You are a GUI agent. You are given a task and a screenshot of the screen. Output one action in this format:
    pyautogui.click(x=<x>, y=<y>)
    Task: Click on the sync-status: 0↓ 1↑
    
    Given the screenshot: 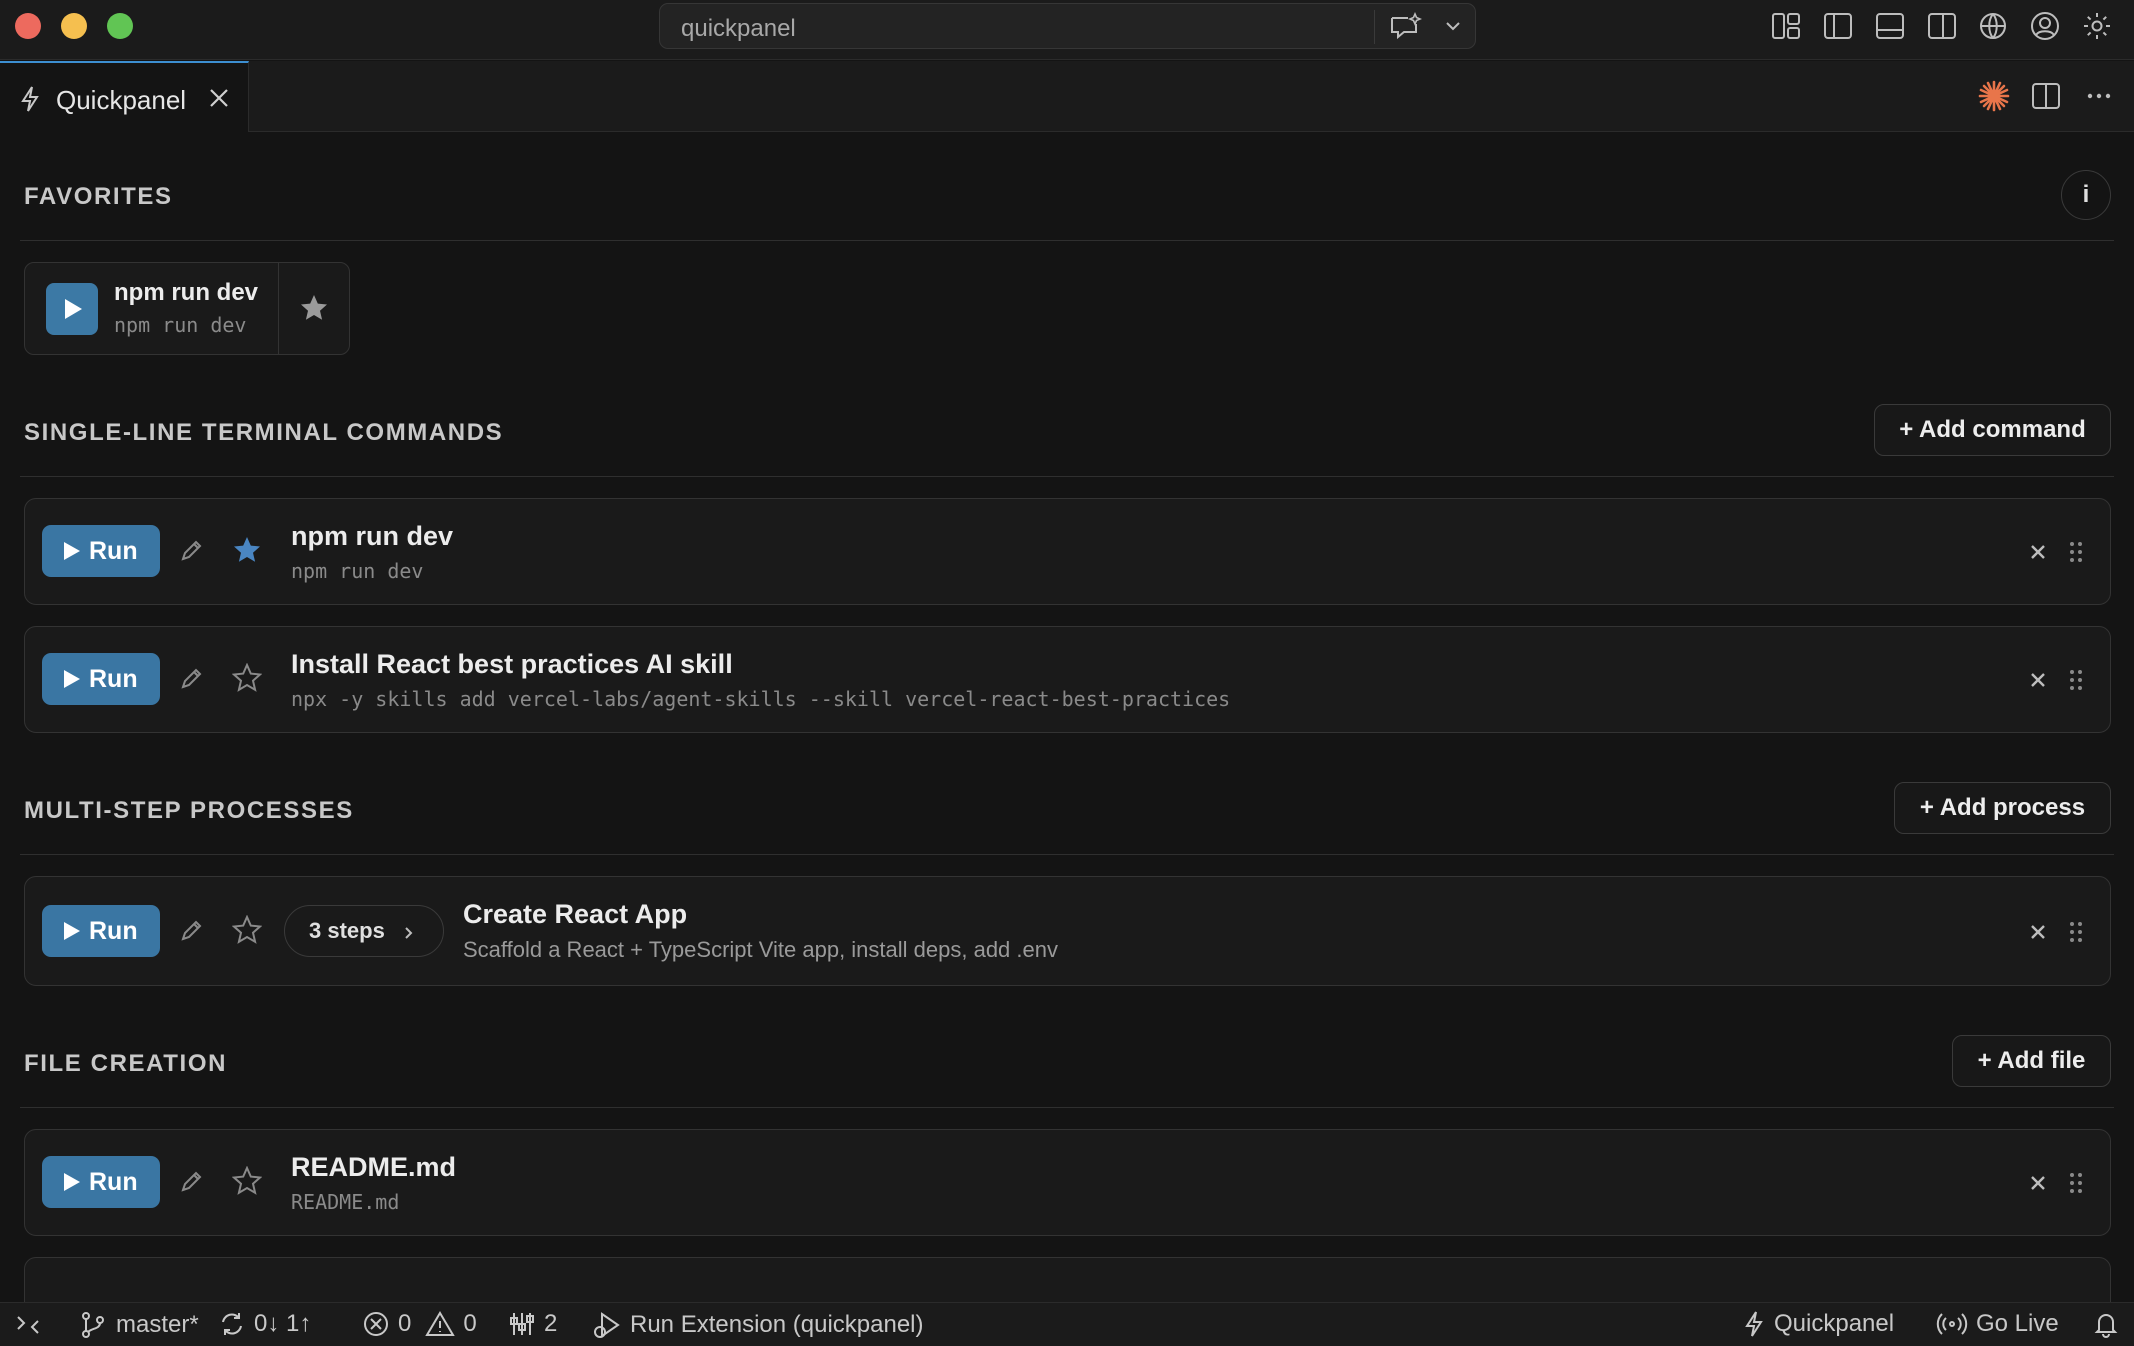 What is the action you would take?
    pyautogui.click(x=264, y=1324)
    